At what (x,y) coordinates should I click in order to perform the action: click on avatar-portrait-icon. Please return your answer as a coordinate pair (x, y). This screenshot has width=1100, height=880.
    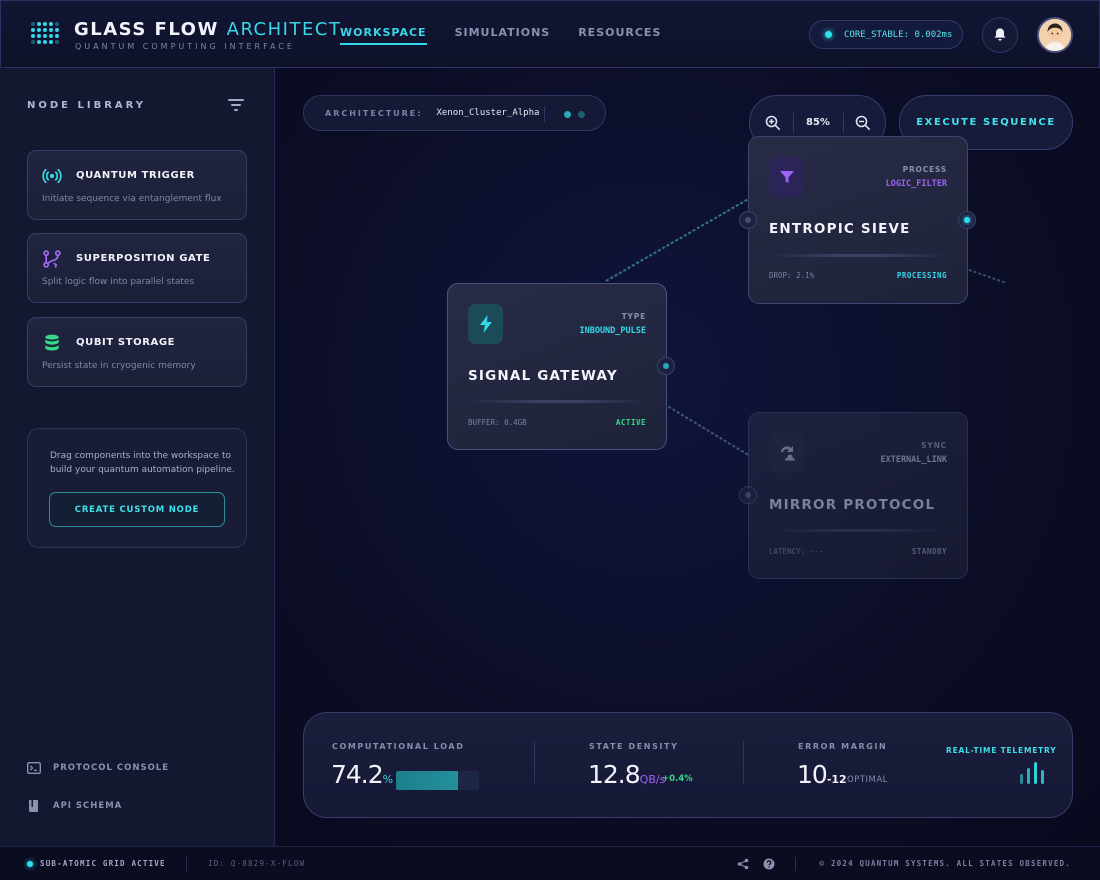
    Looking at the image, I should click on (1055, 35).